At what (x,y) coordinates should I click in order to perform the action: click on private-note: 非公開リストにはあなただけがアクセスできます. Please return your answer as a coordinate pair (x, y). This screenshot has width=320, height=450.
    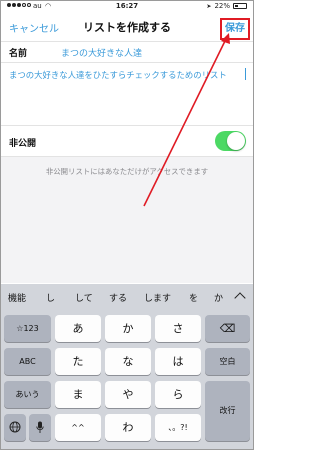
    Looking at the image, I should click on (127, 171).